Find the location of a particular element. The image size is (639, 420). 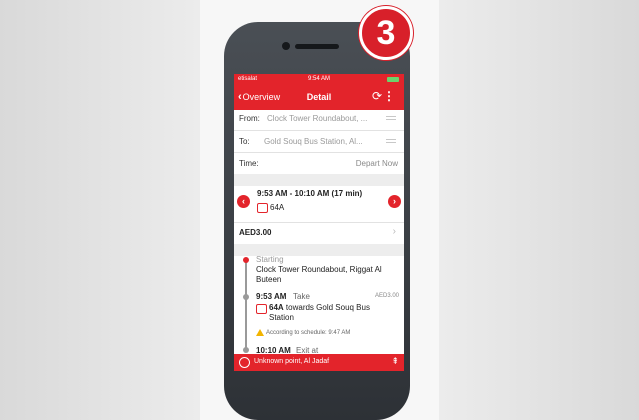

take-time: 9:53 AM is located at coordinates (271, 296).